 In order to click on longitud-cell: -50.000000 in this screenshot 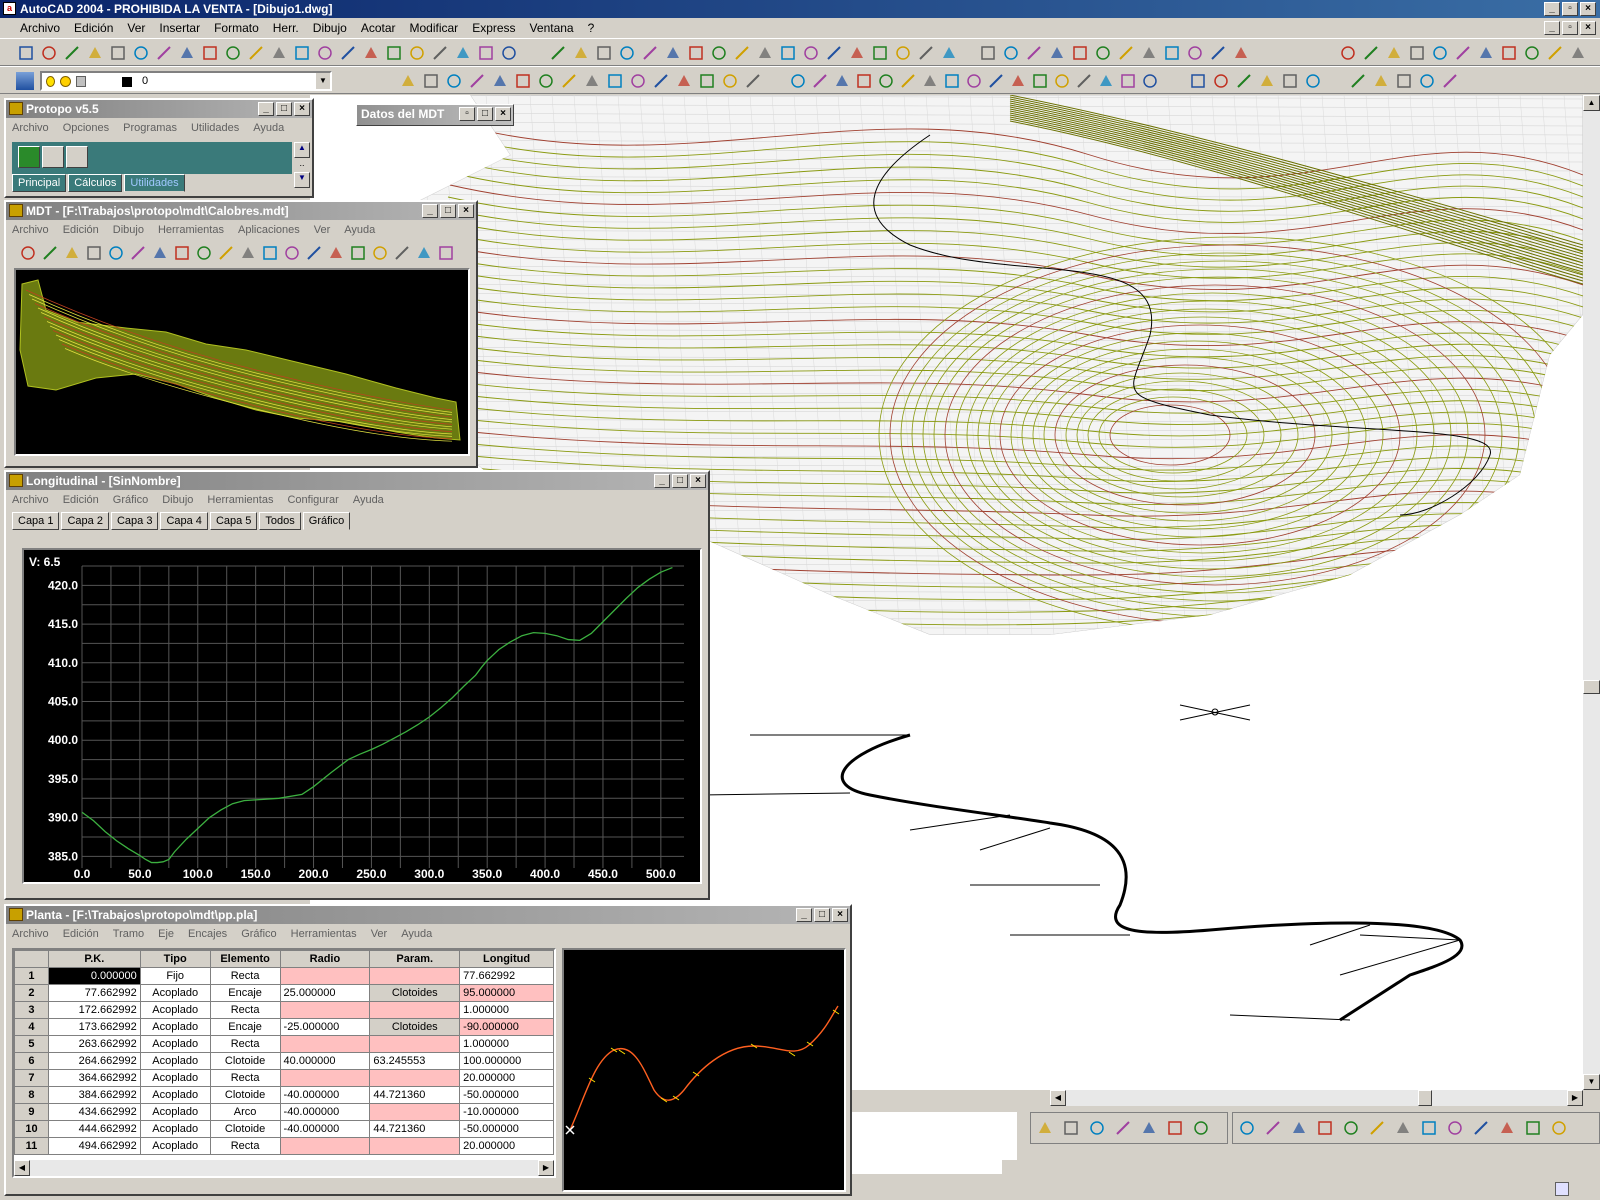, I will do `click(506, 1129)`.